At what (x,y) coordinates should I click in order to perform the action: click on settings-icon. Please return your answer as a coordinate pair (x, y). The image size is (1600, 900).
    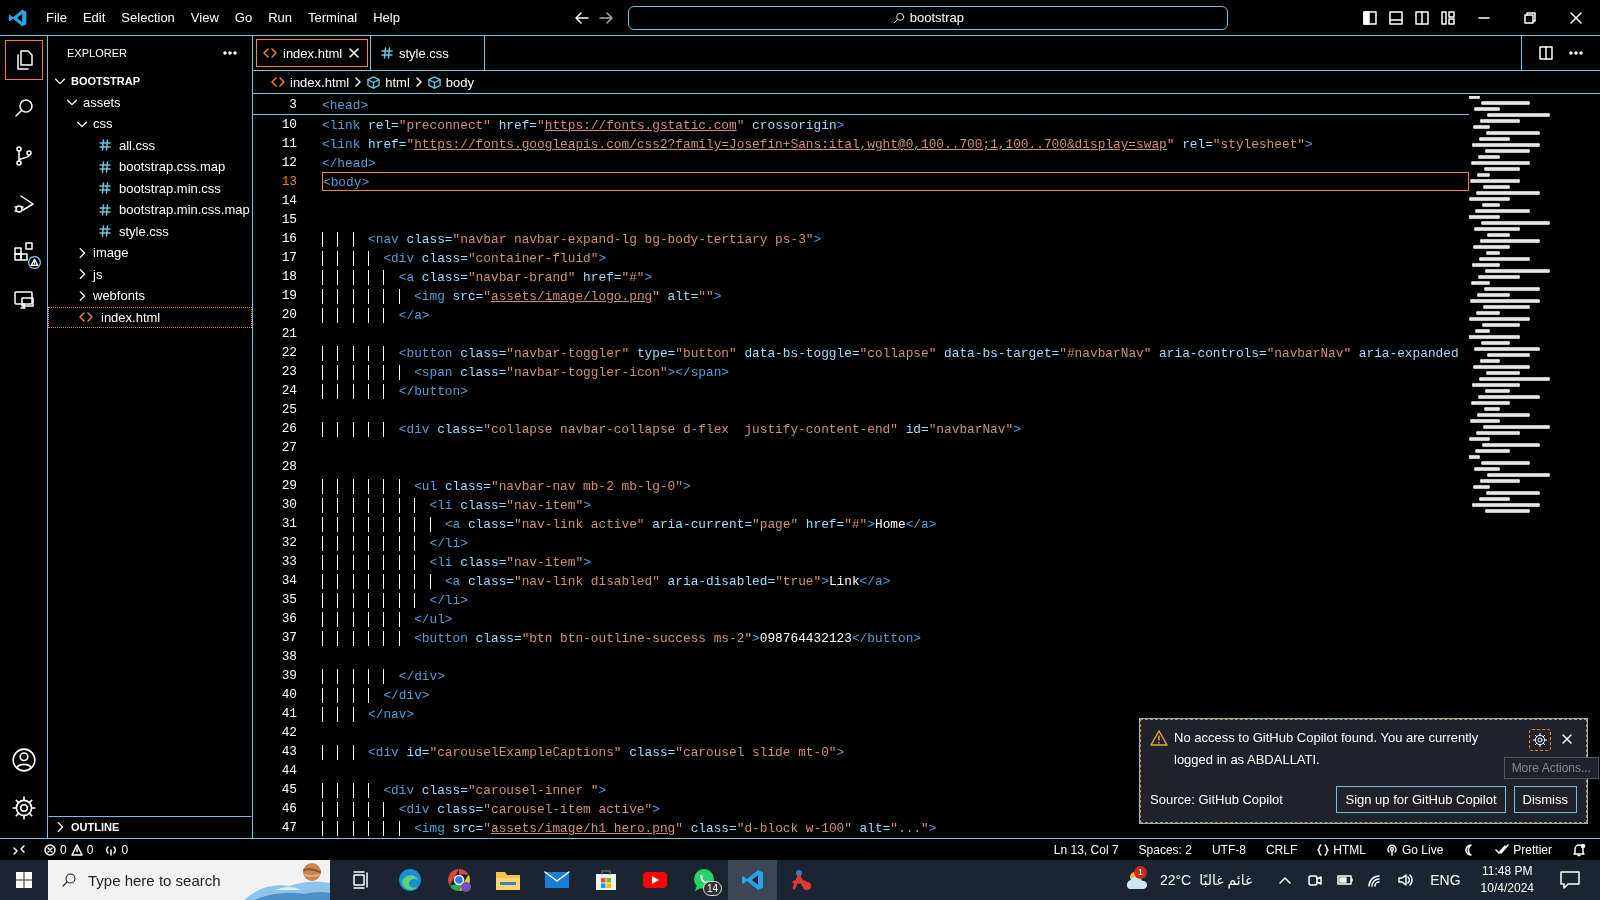
    Looking at the image, I should click on (23, 808).